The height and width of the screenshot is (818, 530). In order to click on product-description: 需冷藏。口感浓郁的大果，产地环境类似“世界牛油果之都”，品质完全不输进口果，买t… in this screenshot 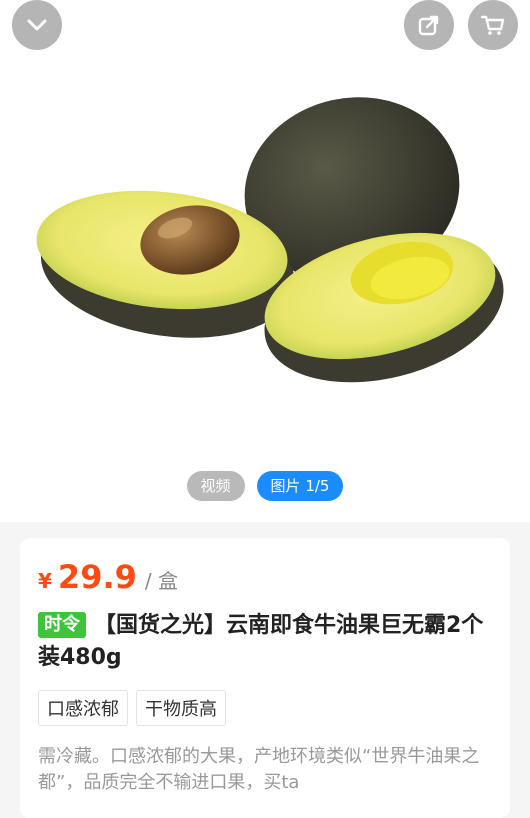, I will do `click(259, 769)`.